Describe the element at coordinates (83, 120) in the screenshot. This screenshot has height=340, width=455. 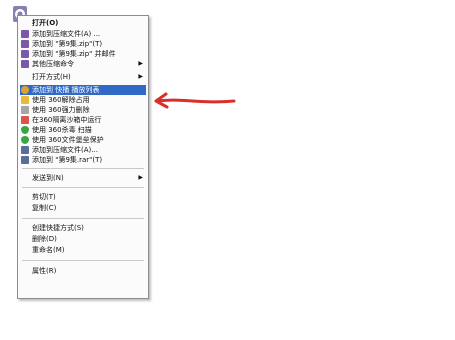
I see `menu-item-360-sandbox: 在360隔离沙箱中运行` at that location.